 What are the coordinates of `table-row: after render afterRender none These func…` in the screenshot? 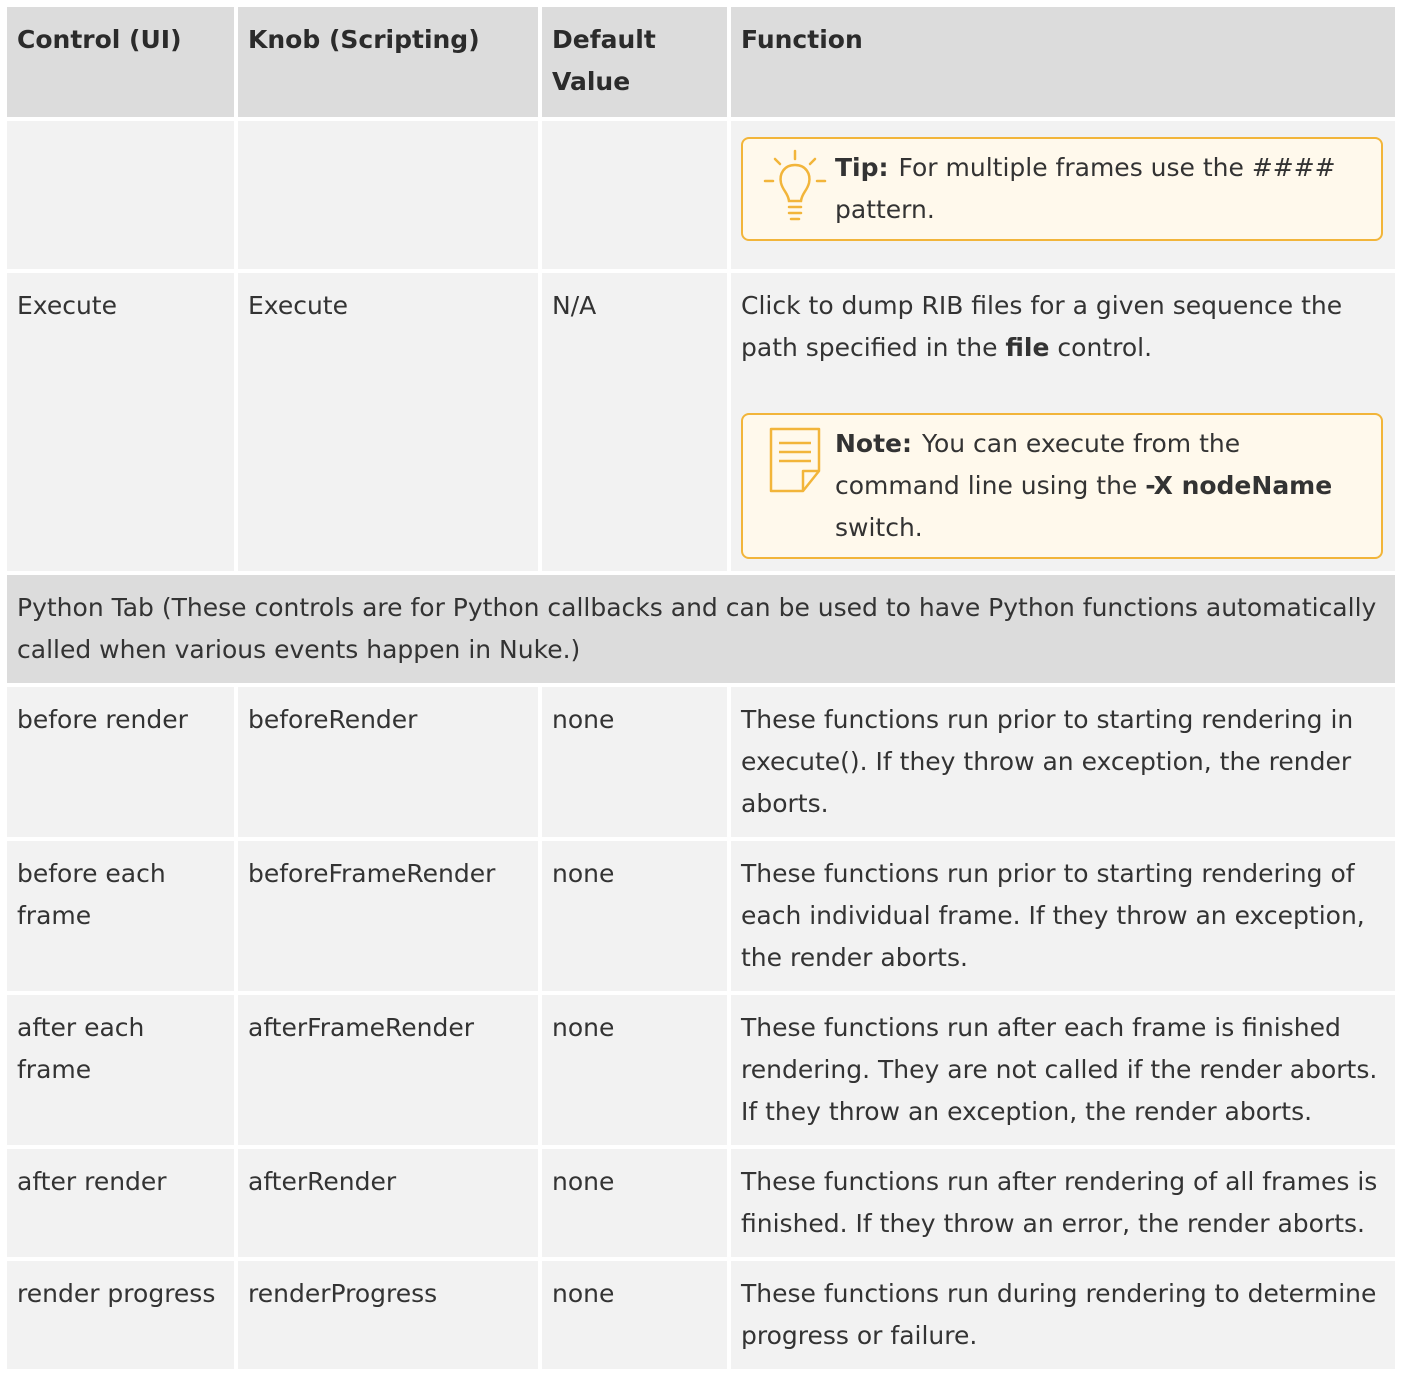 It's located at (701, 1203).